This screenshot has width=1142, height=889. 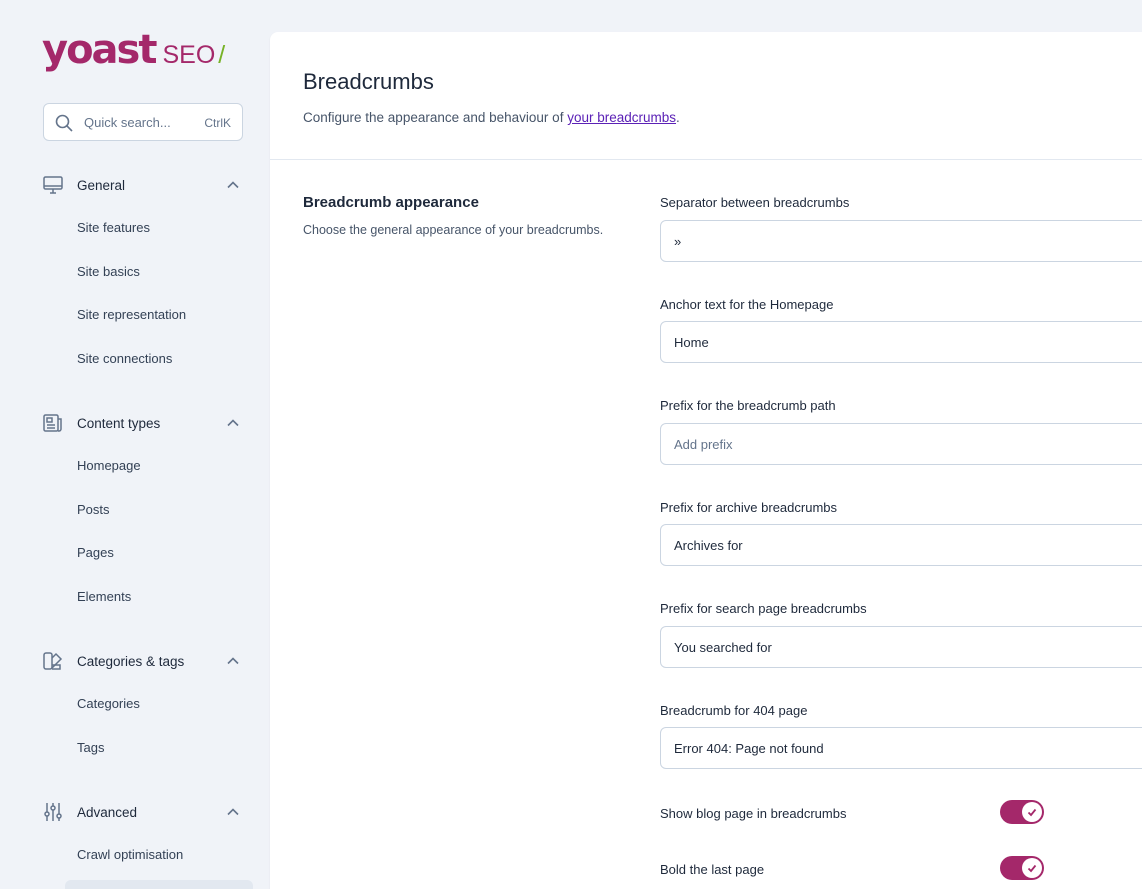 What do you see at coordinates (901, 748) in the screenshot?
I see `error-404-input` at bounding box center [901, 748].